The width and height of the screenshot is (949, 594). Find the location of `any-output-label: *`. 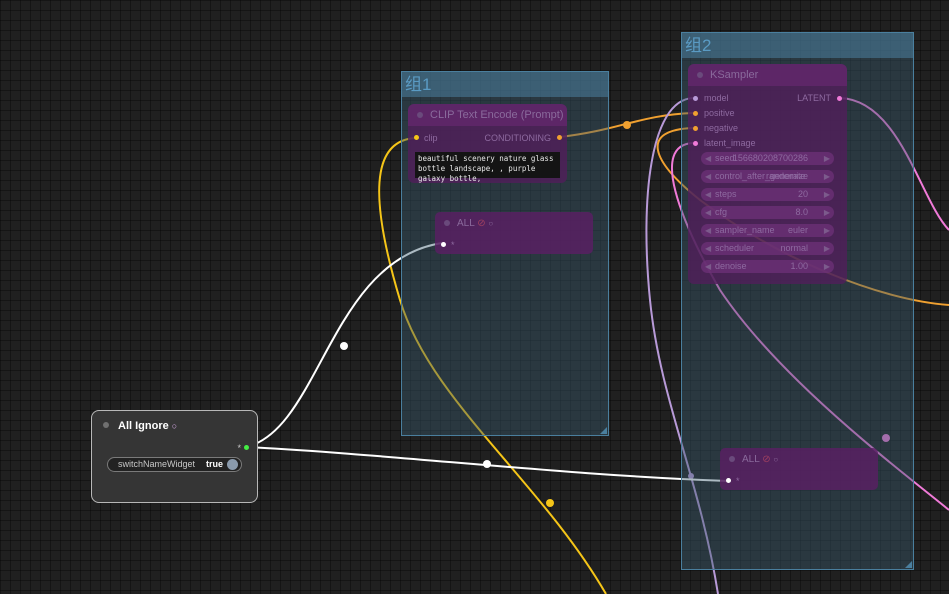

any-output-label: * is located at coordinates (239, 448).